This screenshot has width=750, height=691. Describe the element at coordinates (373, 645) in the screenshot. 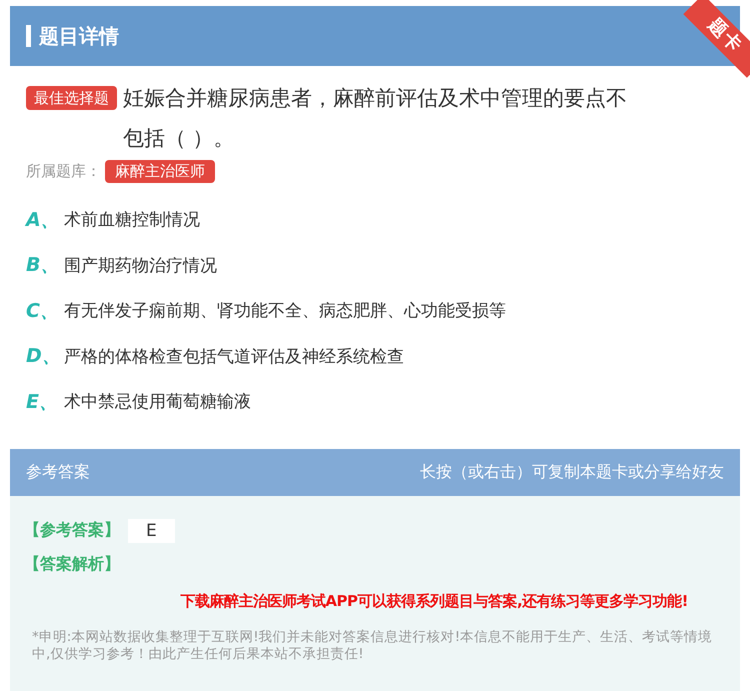

I see `disclaimer-text: *申明:本网站数据收集整理于互联网!我们并未能对答案信息进行核对!本信息不能用于生产、生活、考试等情境中,仅供学习参考！由此产生任何后果本站不承担责任!` at that location.